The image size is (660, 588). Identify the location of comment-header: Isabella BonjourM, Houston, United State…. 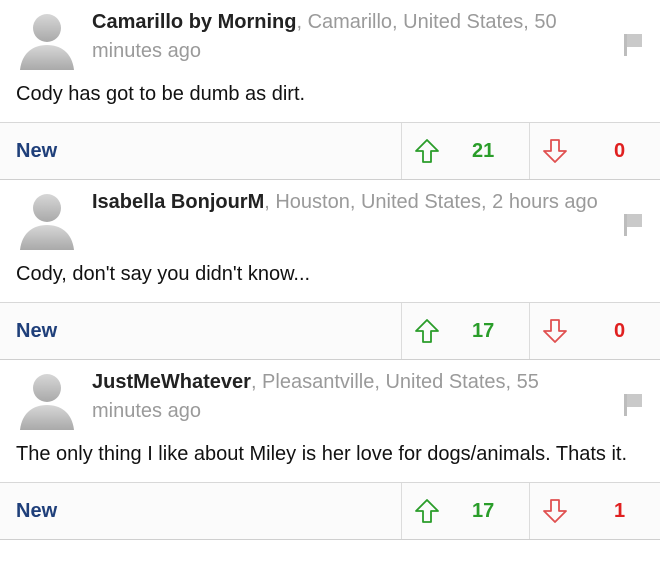
(330, 215).